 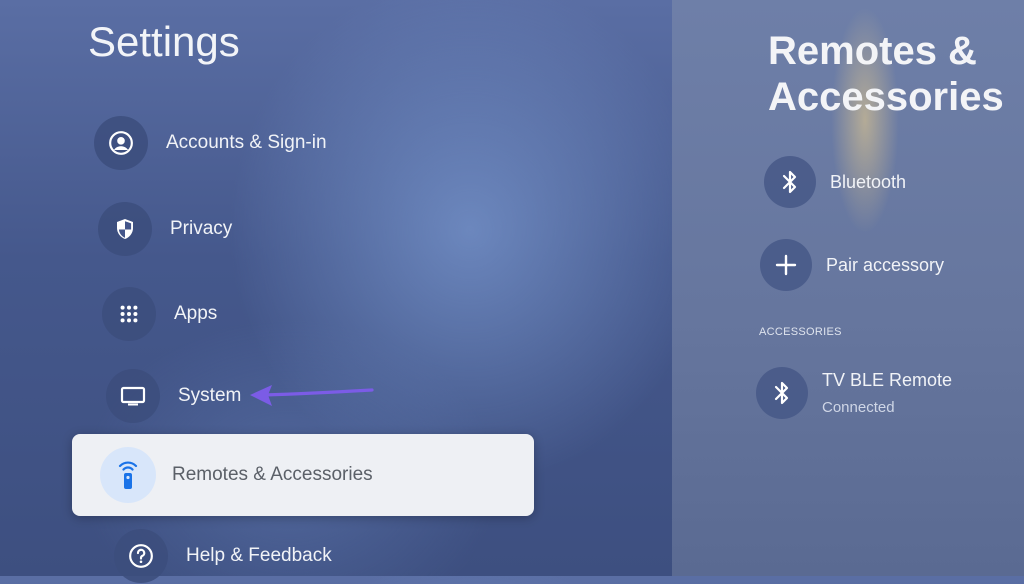 What do you see at coordinates (159, 314) in the screenshot?
I see `menu-item-apps: Apps` at bounding box center [159, 314].